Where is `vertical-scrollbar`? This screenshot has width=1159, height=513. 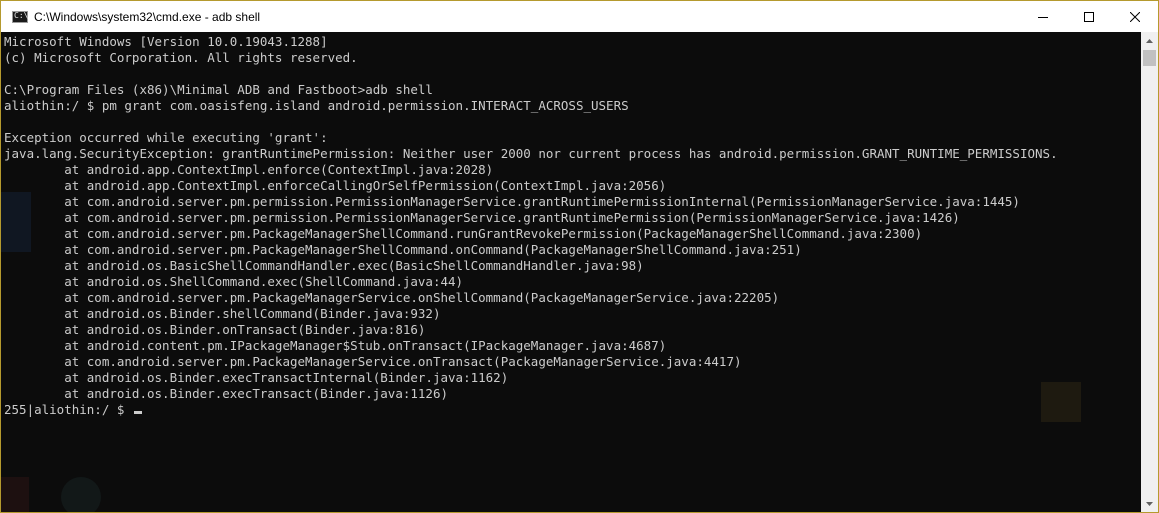
vertical-scrollbar is located at coordinates (1149, 272).